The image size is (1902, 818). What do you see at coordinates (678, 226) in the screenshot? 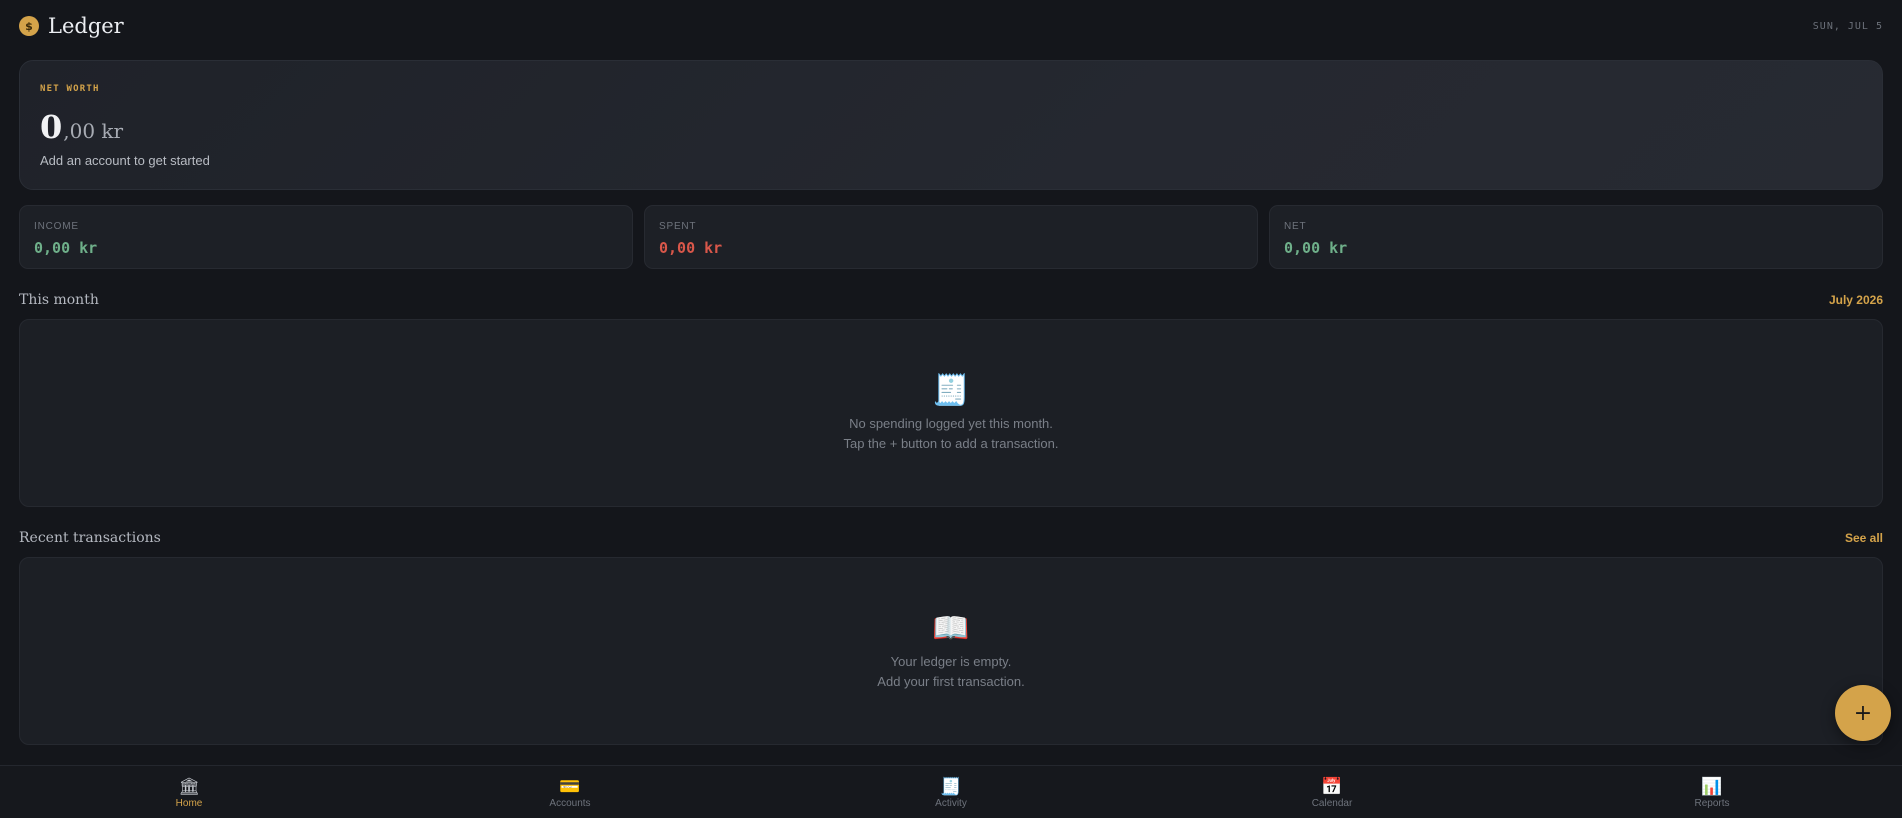
I see `spent-label: SPENT` at bounding box center [678, 226].